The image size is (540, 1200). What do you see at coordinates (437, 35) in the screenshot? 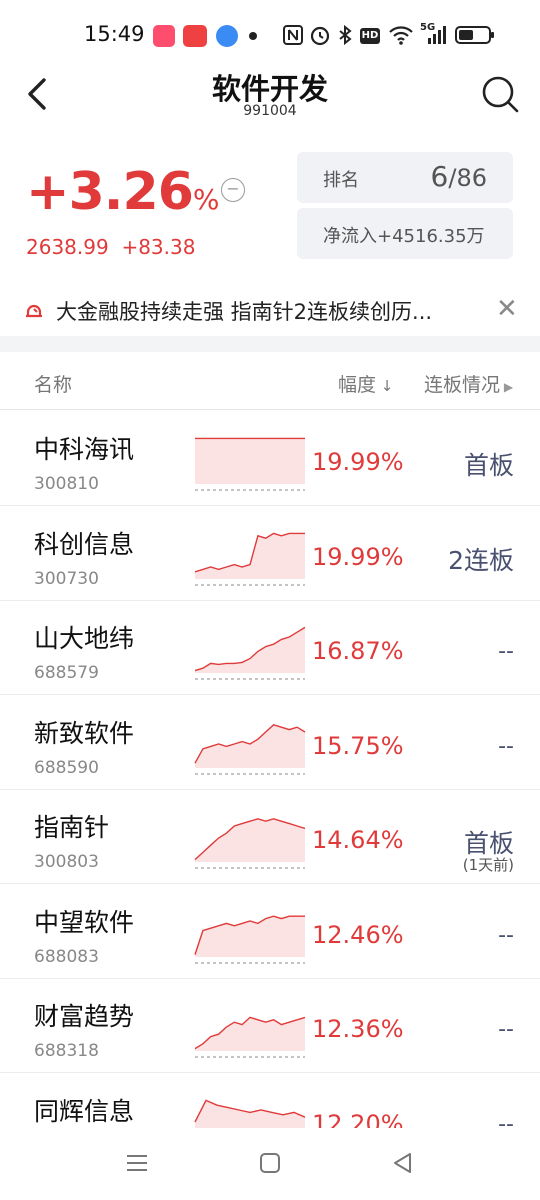
I see `signal-icon` at bounding box center [437, 35].